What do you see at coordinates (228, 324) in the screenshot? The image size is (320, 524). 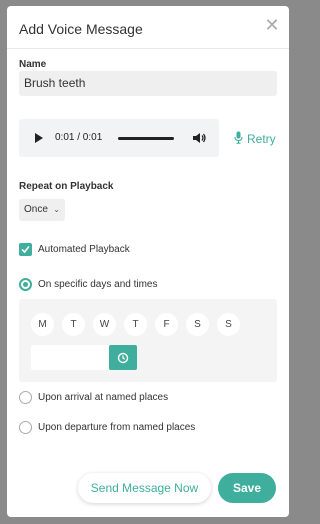 I see `day-sunday: S` at bounding box center [228, 324].